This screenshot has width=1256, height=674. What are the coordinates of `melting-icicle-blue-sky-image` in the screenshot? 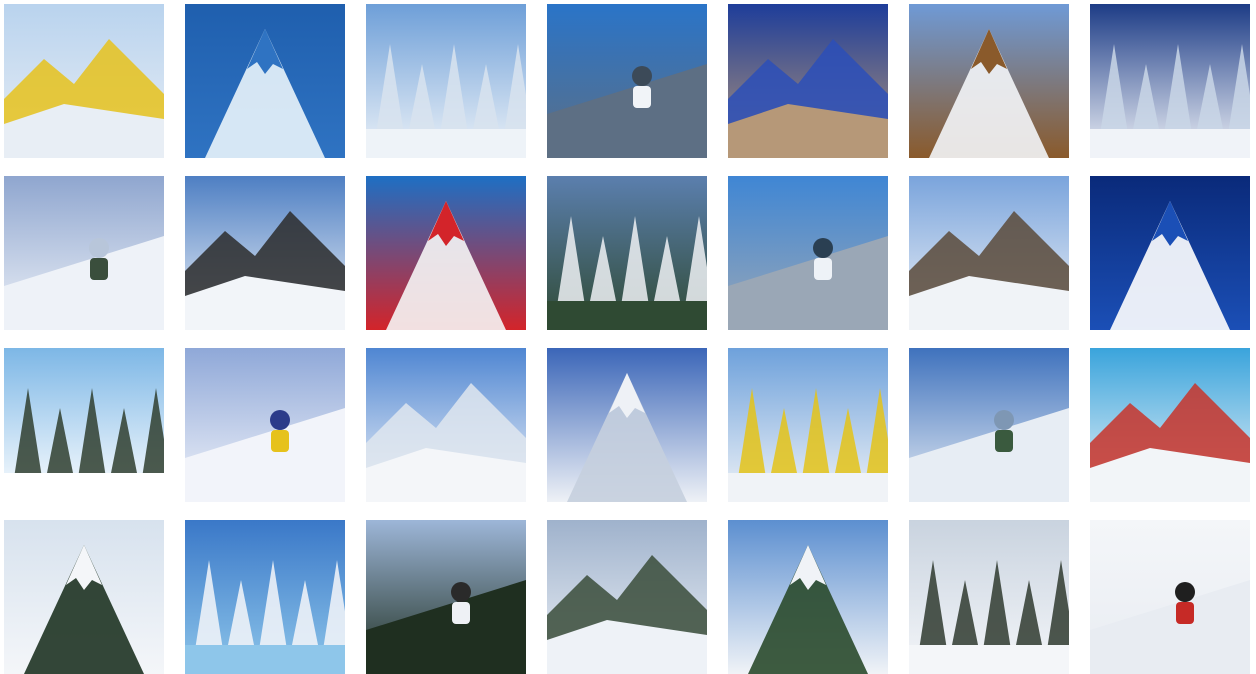 It's located at (265, 81).